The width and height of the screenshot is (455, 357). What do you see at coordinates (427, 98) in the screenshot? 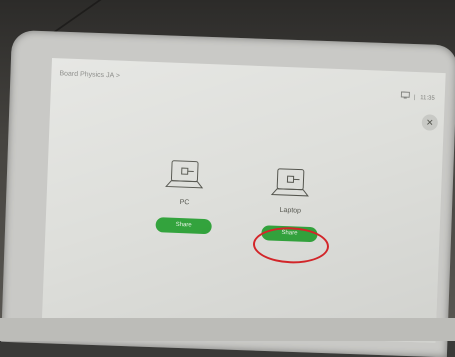
I see `clock: 11:35` at bounding box center [427, 98].